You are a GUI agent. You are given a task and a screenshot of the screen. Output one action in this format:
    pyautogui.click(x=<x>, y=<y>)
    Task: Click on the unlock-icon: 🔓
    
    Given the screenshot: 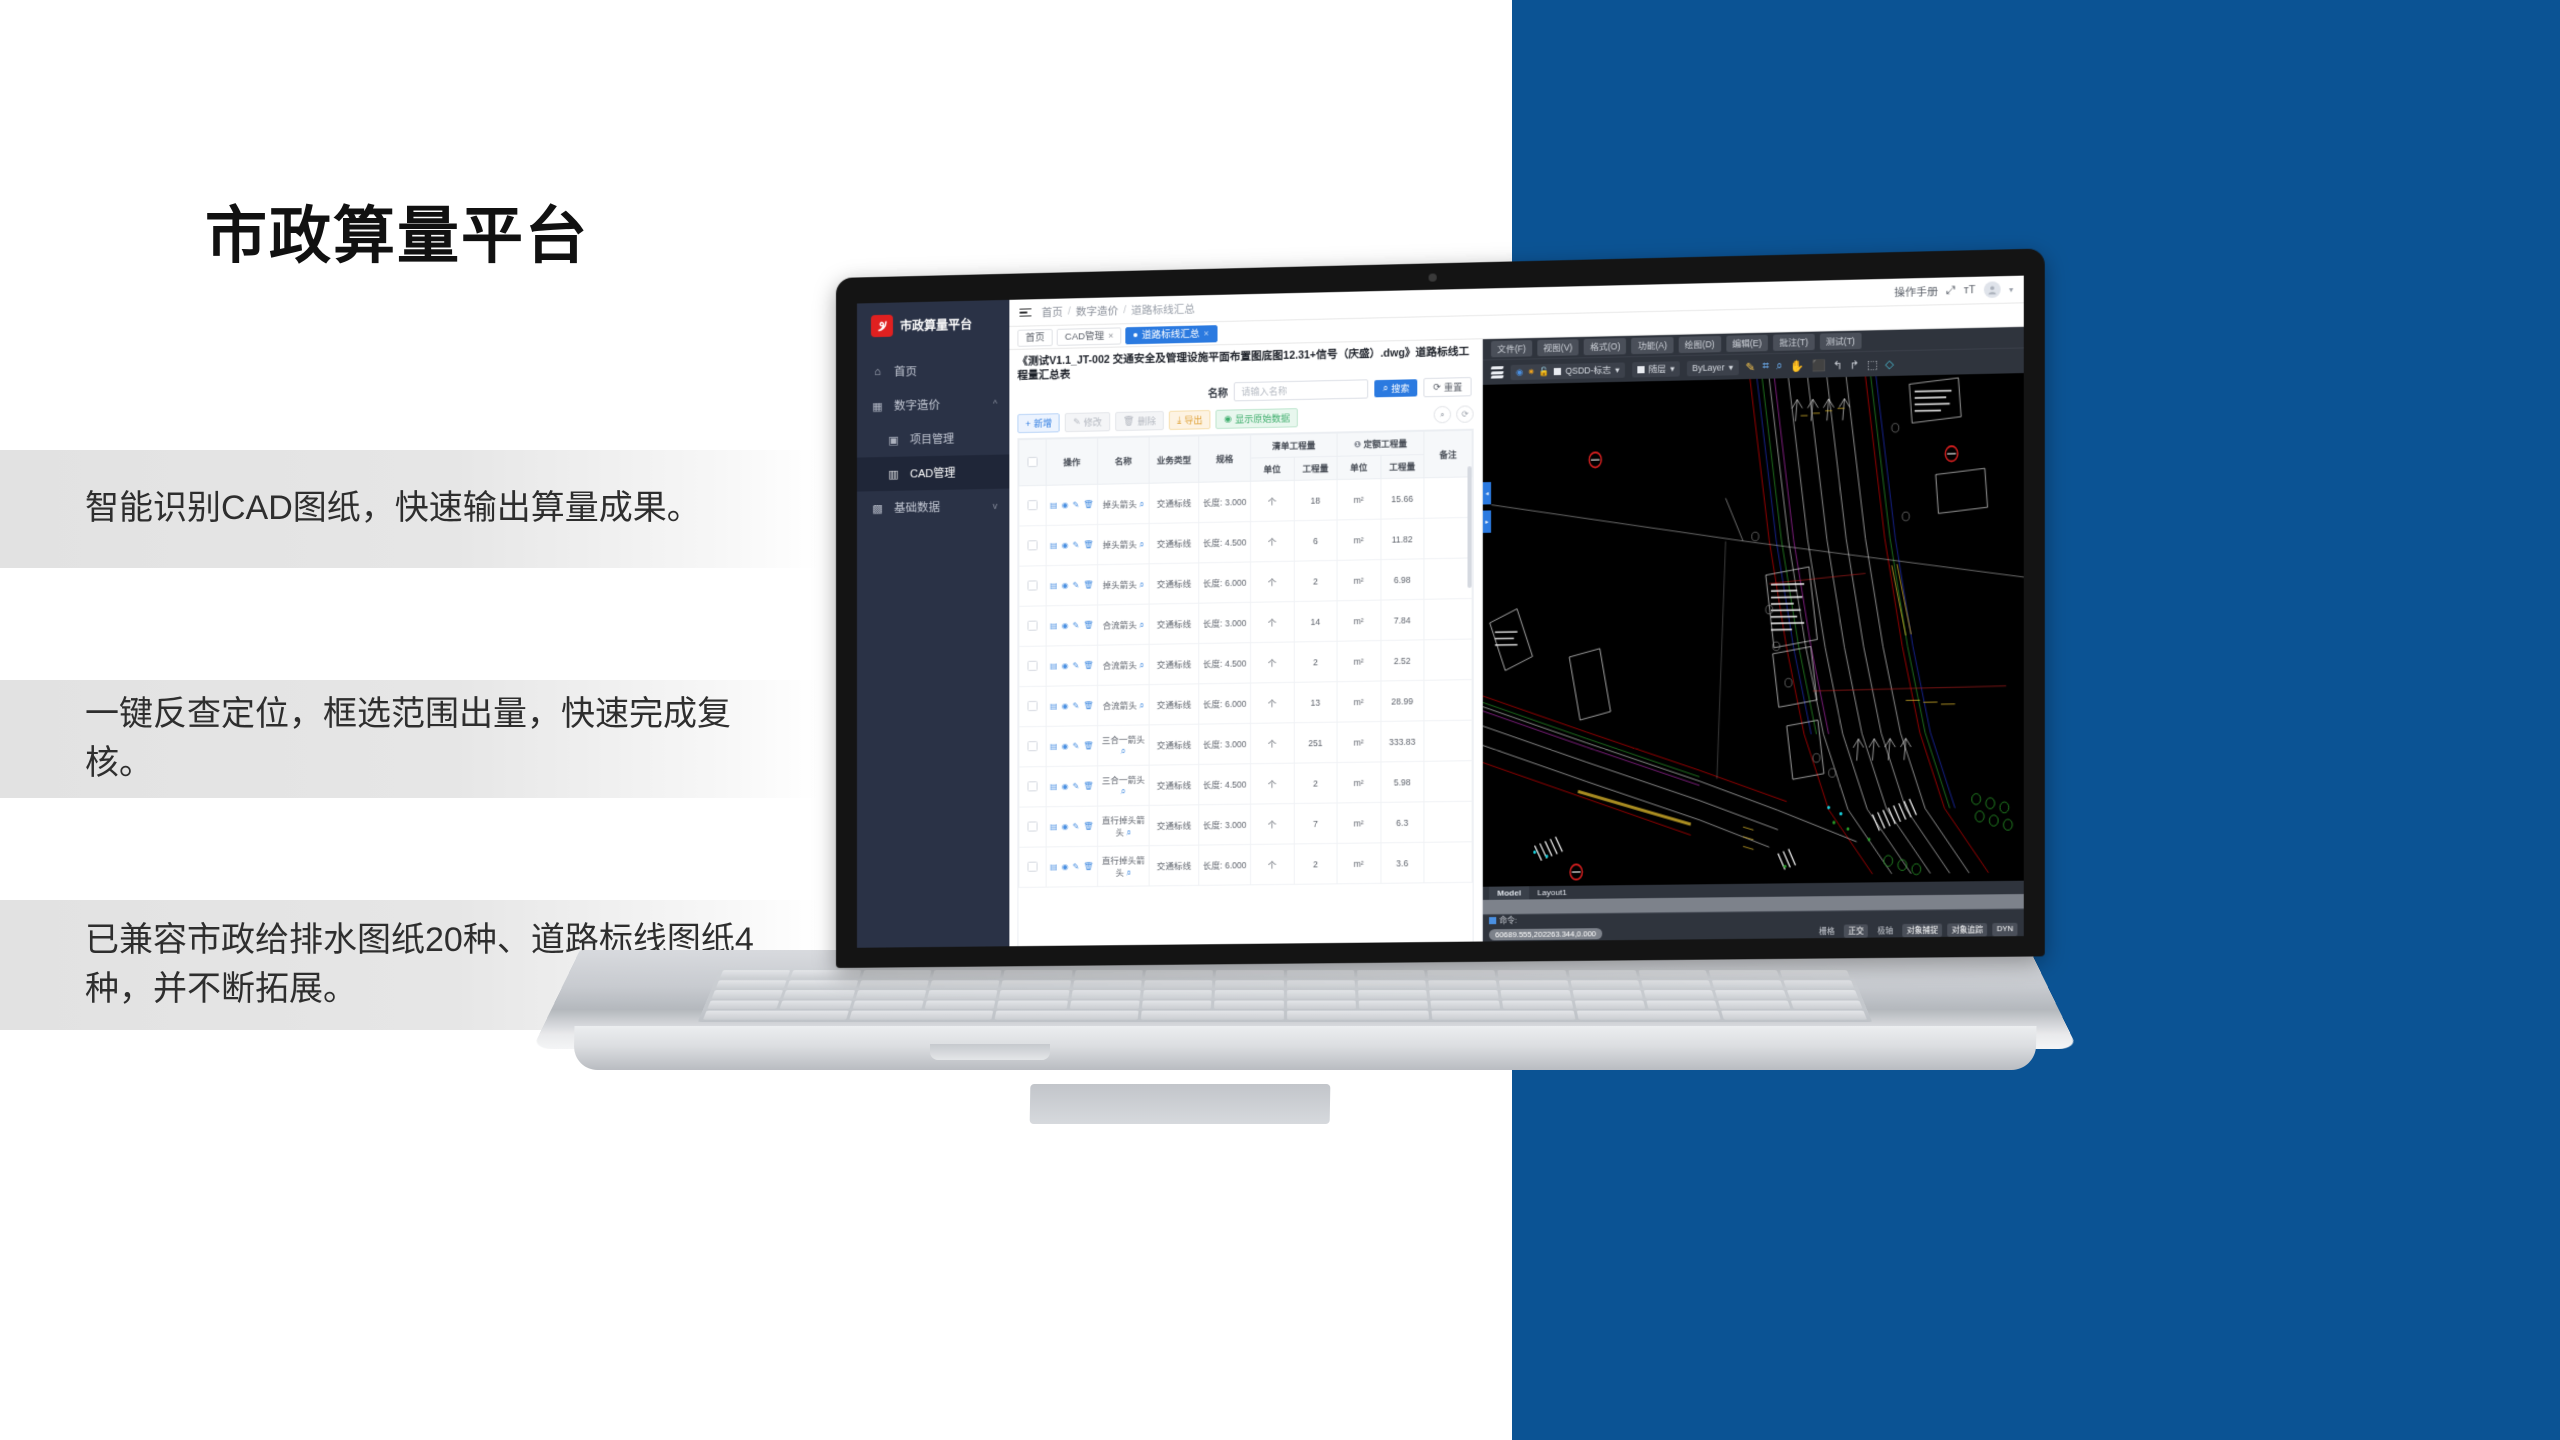 What is the action you would take?
    pyautogui.click(x=1544, y=371)
    